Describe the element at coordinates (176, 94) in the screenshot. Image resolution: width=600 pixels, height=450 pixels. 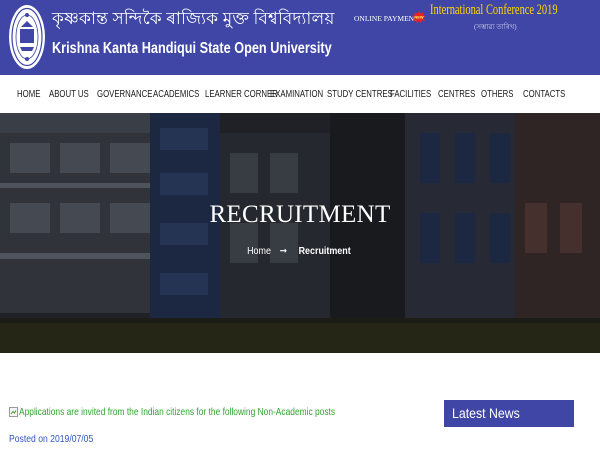
I see `nav-item-academics: ACADEMICS` at that location.